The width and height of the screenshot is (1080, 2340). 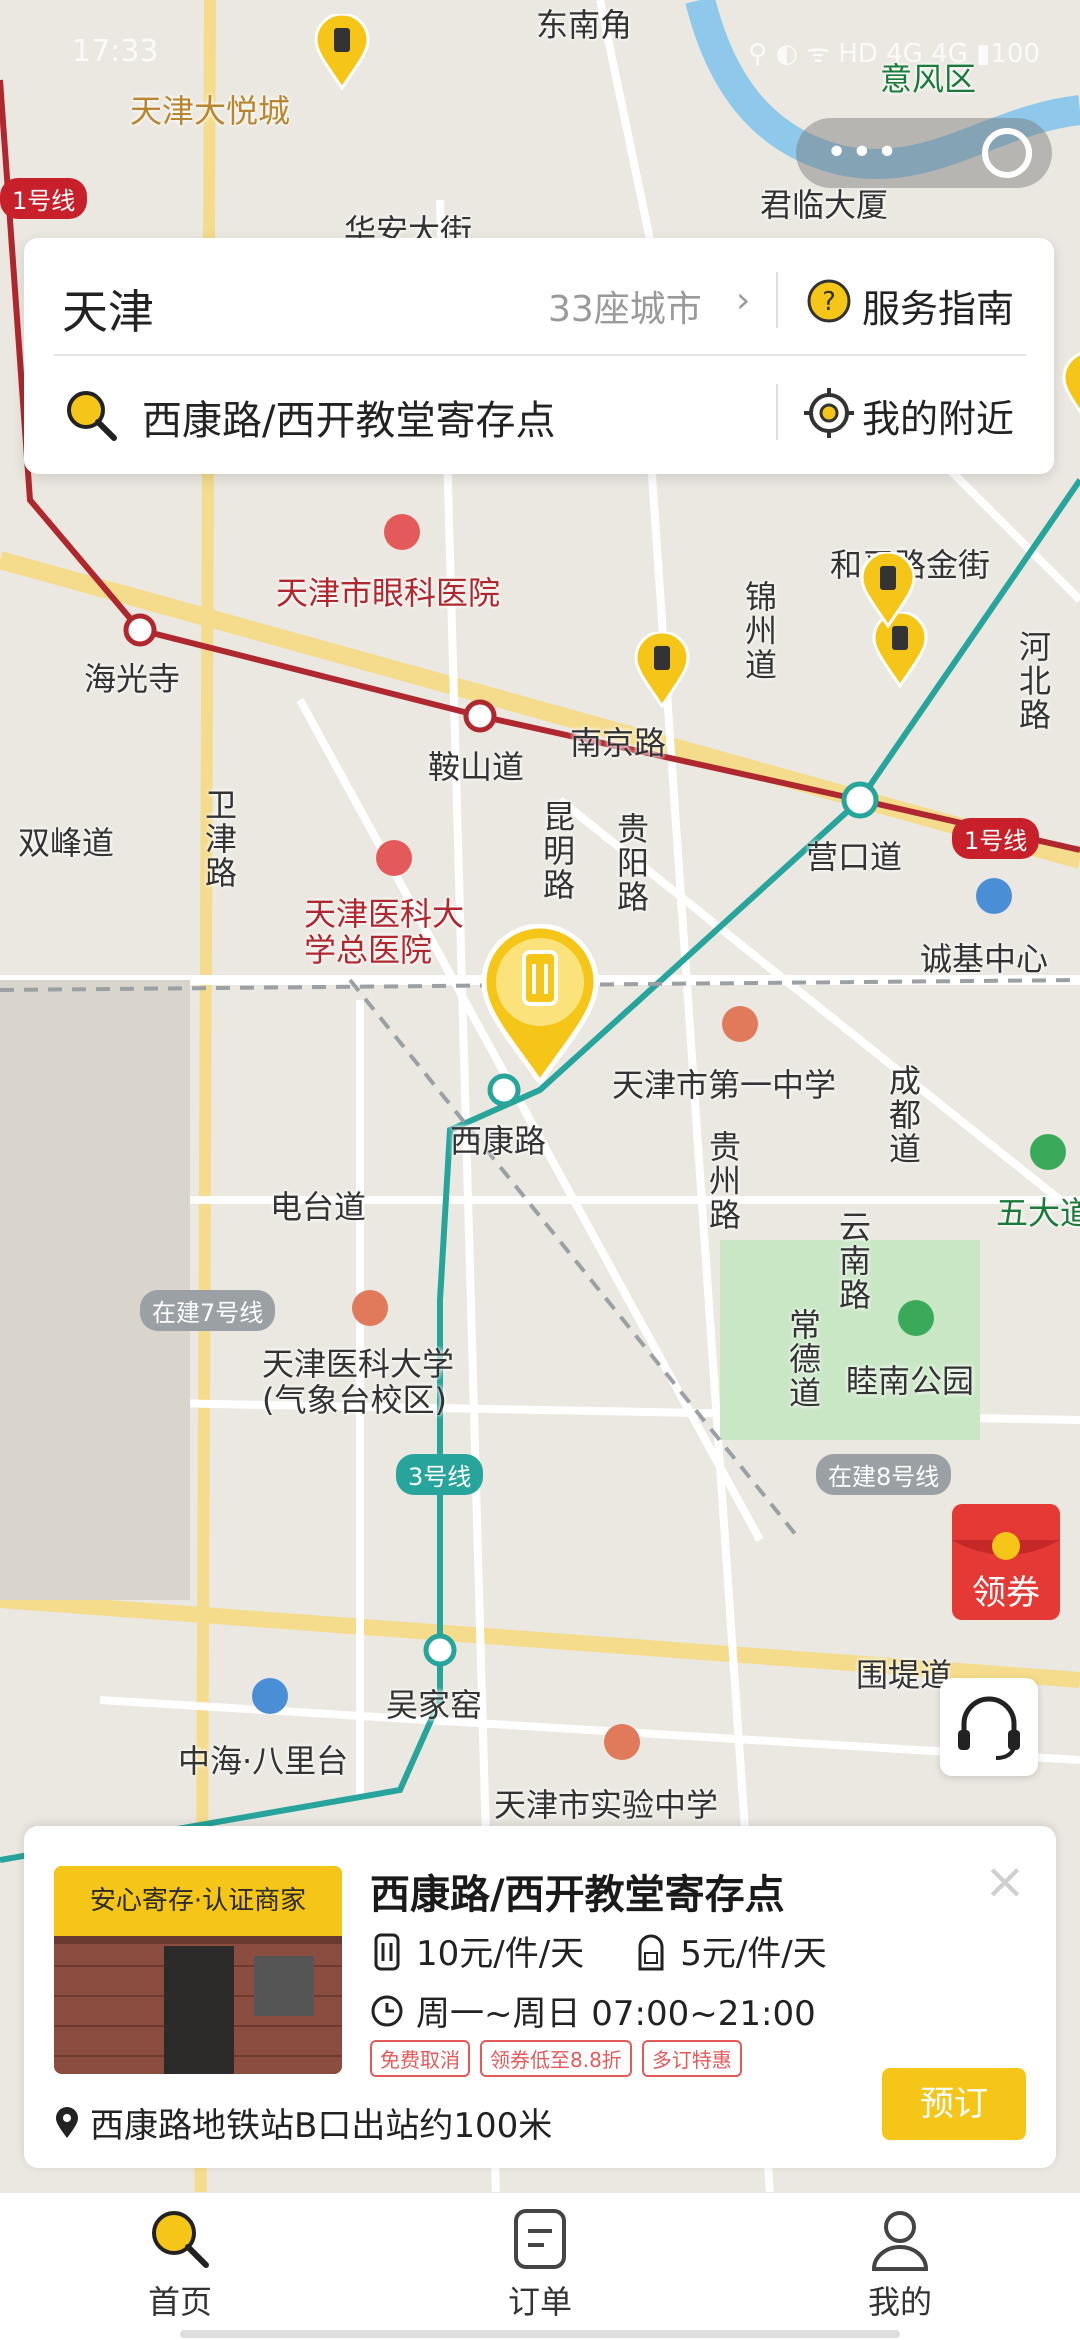 What do you see at coordinates (938, 415) in the screenshot?
I see `nearby-button: 我的附近` at bounding box center [938, 415].